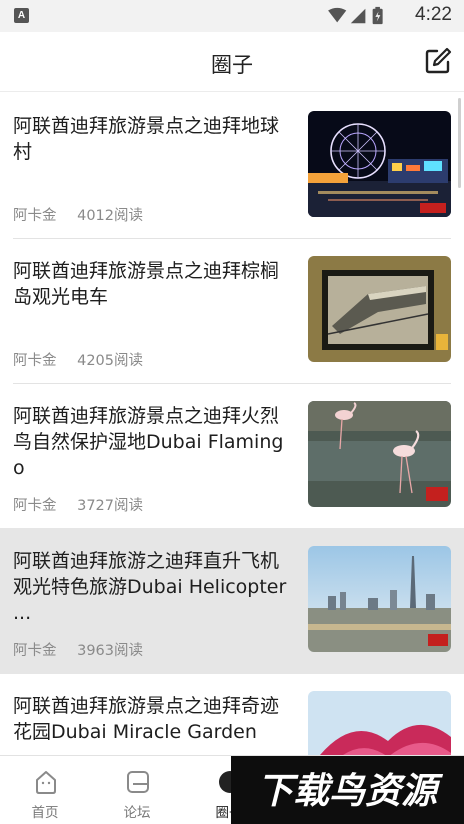  I want to click on app-header: 圈子, so click(232, 62).